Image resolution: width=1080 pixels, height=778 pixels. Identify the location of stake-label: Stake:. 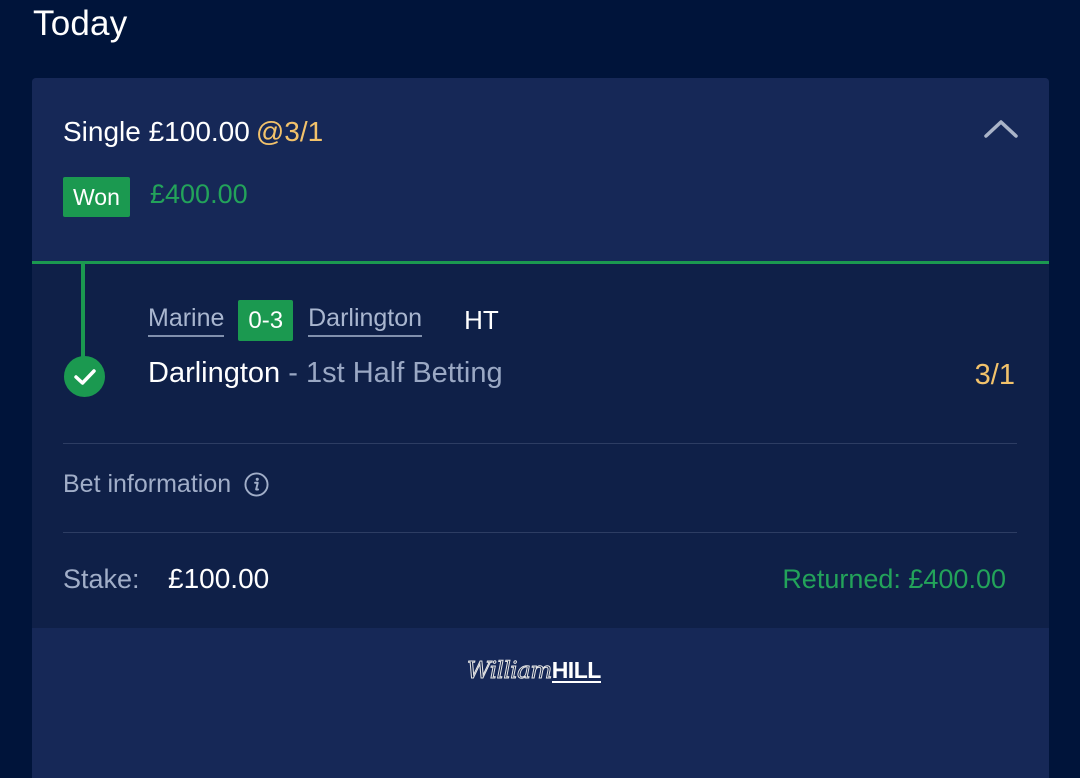
(101, 579).